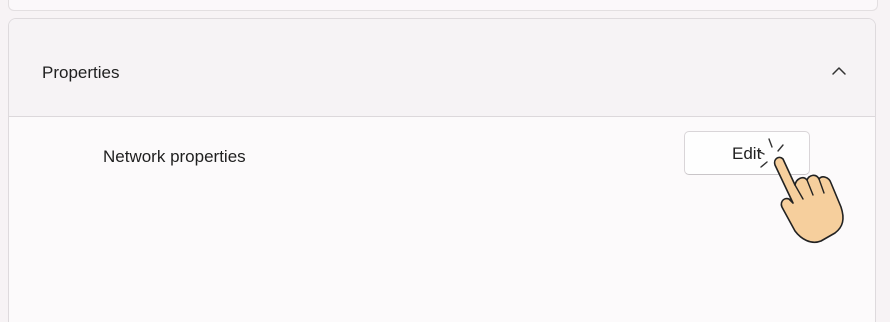  I want to click on chevron-up-icon, so click(839, 71).